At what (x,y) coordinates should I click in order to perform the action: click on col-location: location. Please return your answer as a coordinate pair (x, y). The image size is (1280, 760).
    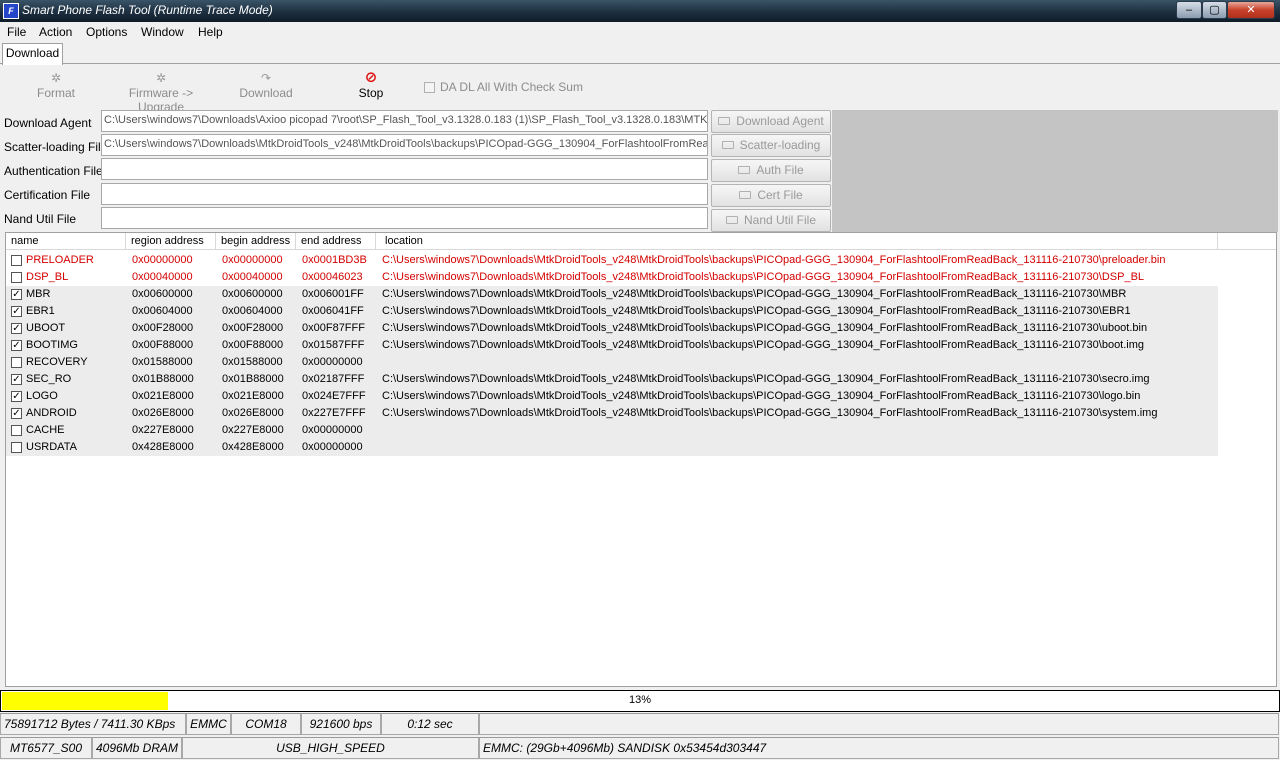
    Looking at the image, I should click on (797, 241).